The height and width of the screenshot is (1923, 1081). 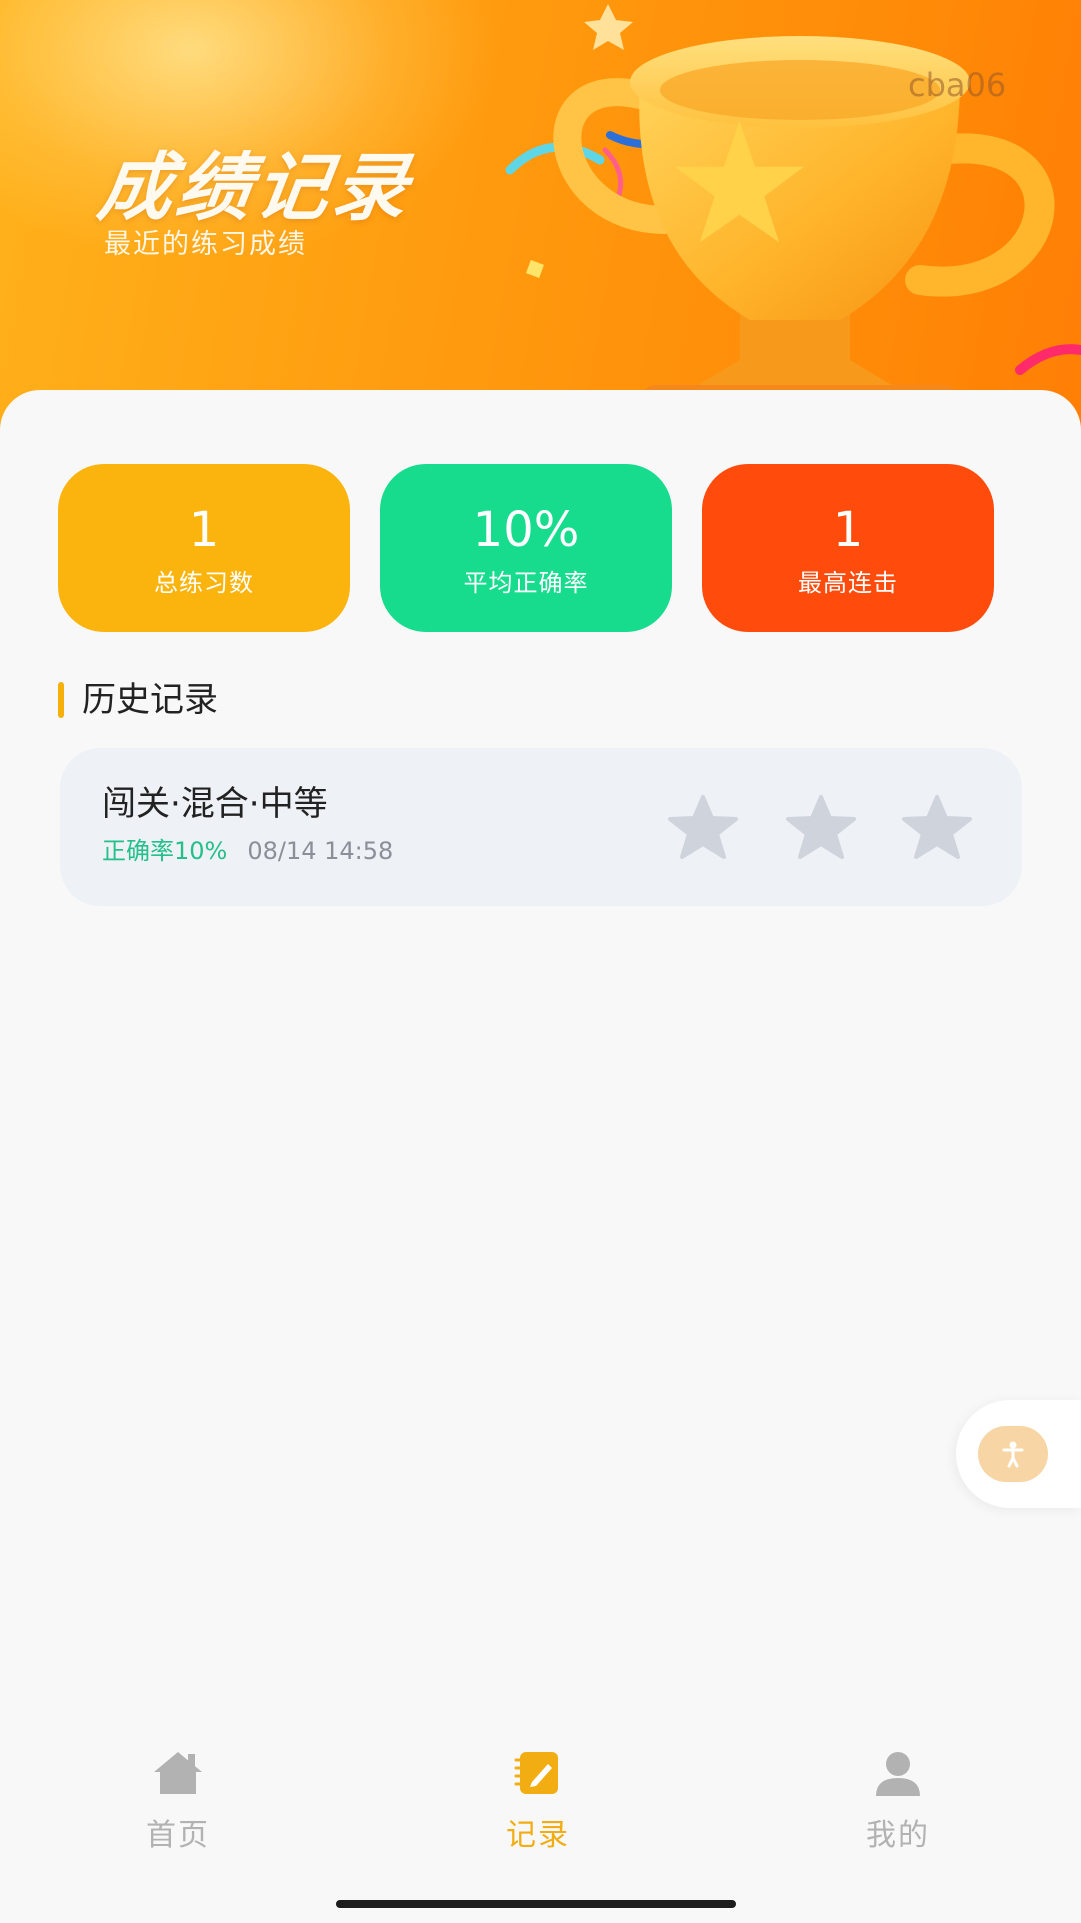 I want to click on stat-value: 10%, so click(x=526, y=530).